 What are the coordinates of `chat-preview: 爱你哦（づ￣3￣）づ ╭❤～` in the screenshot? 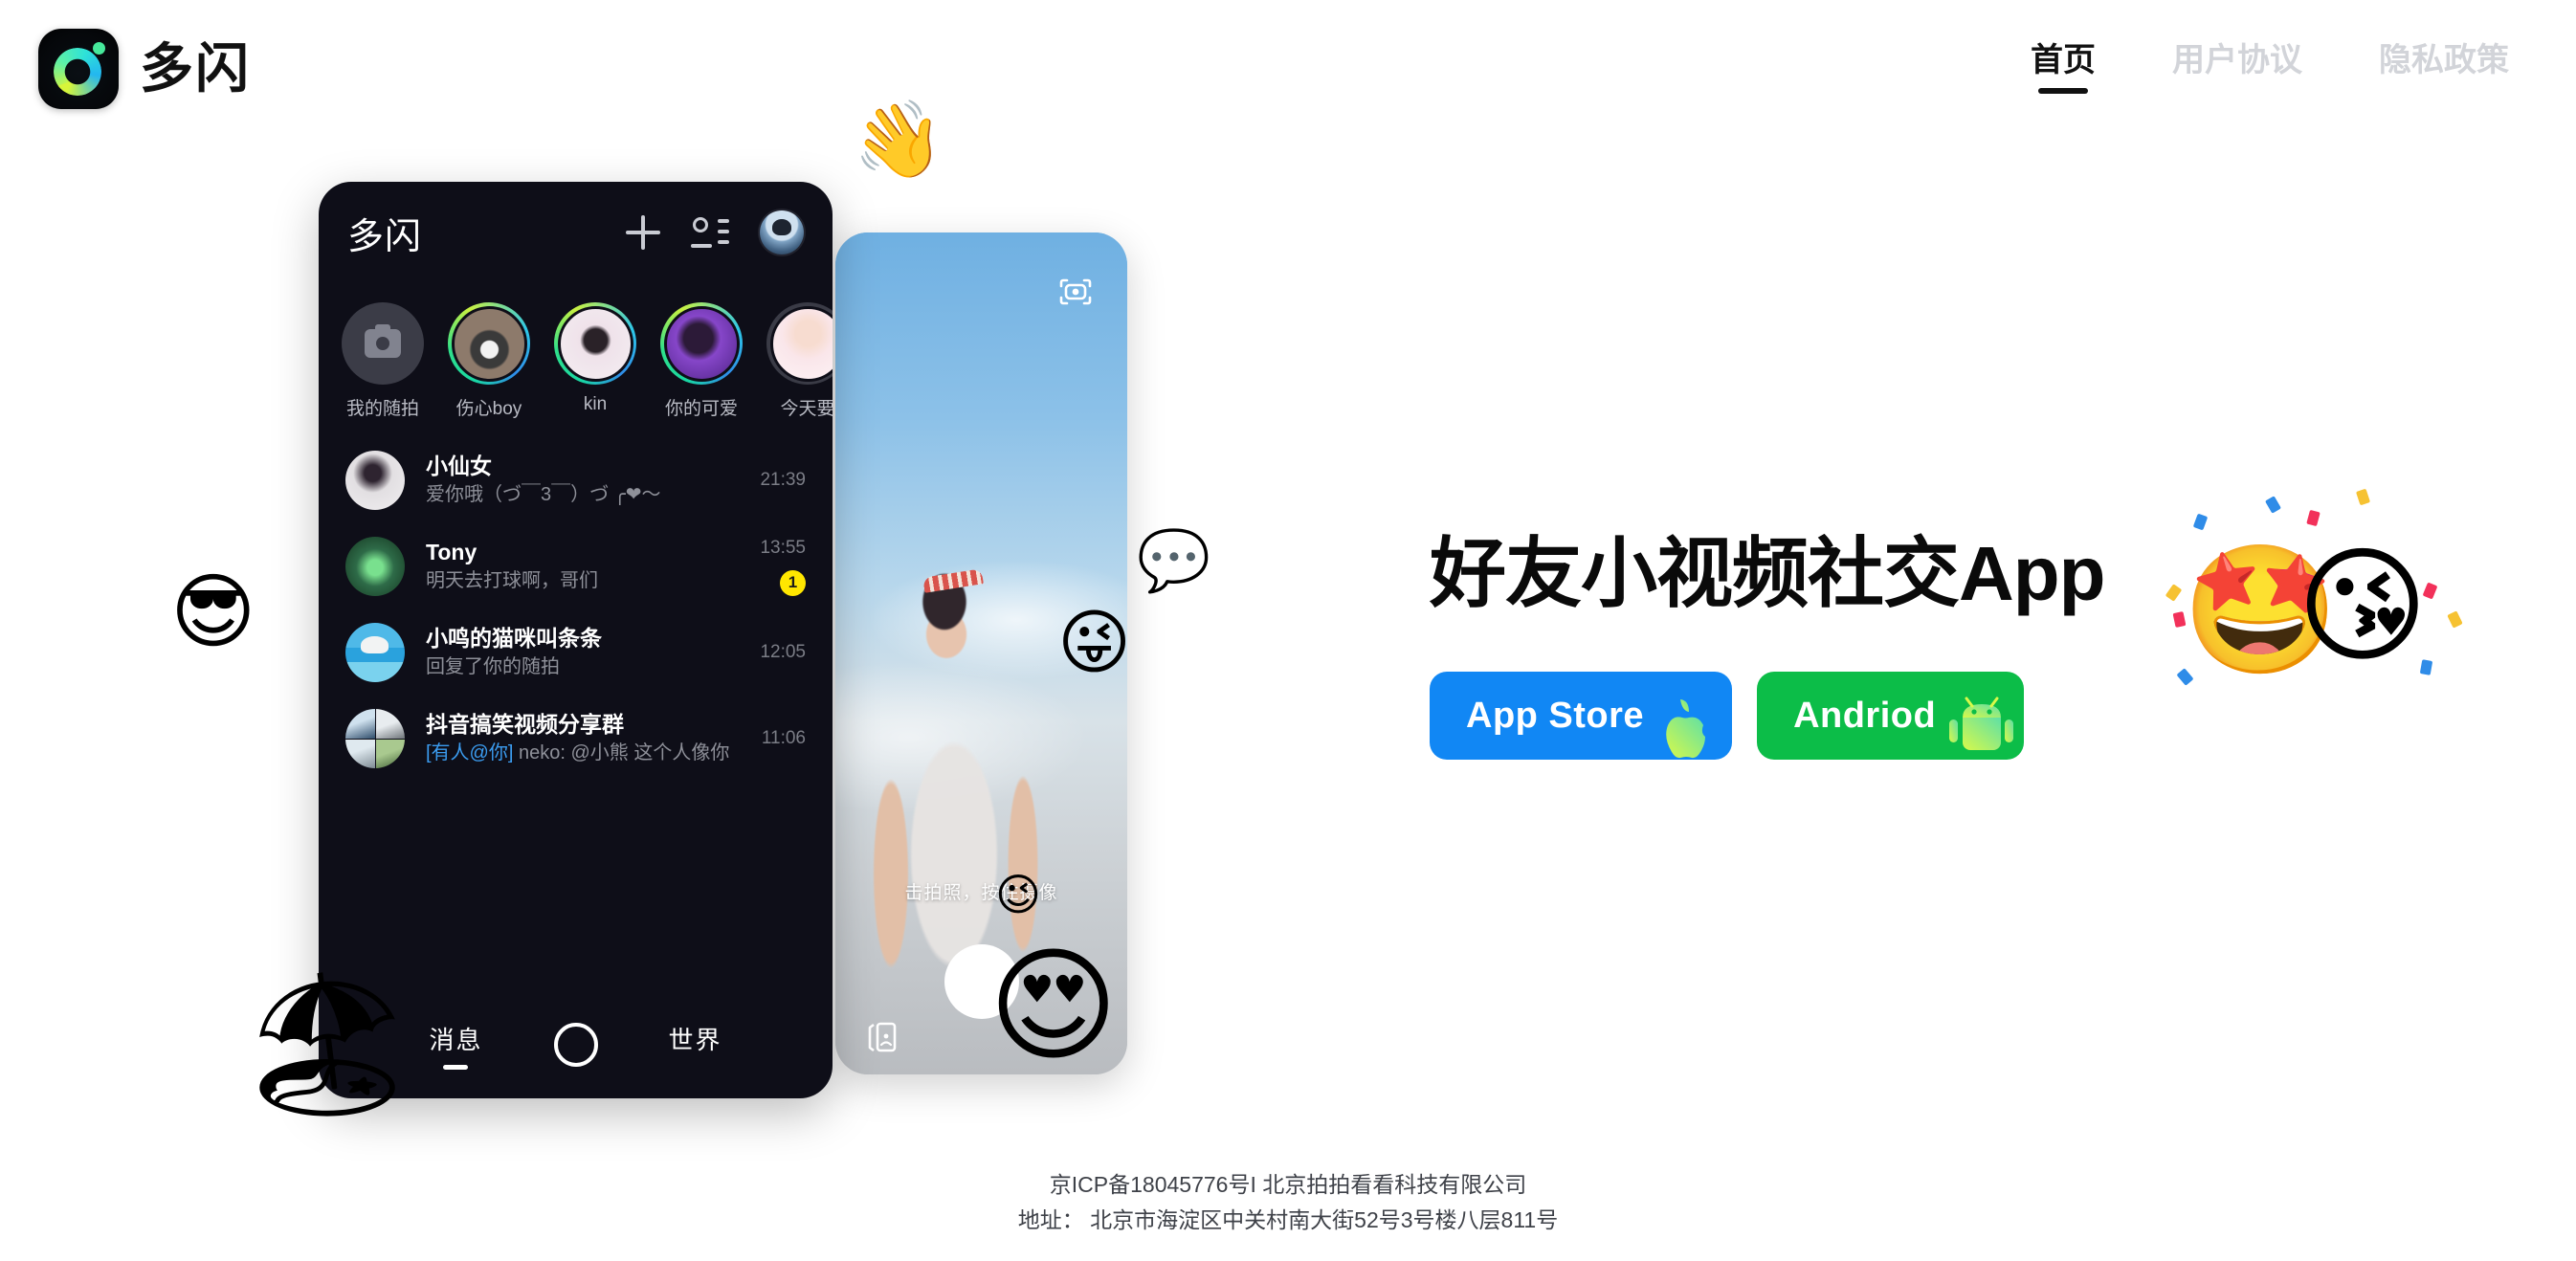 It's located at (543, 495).